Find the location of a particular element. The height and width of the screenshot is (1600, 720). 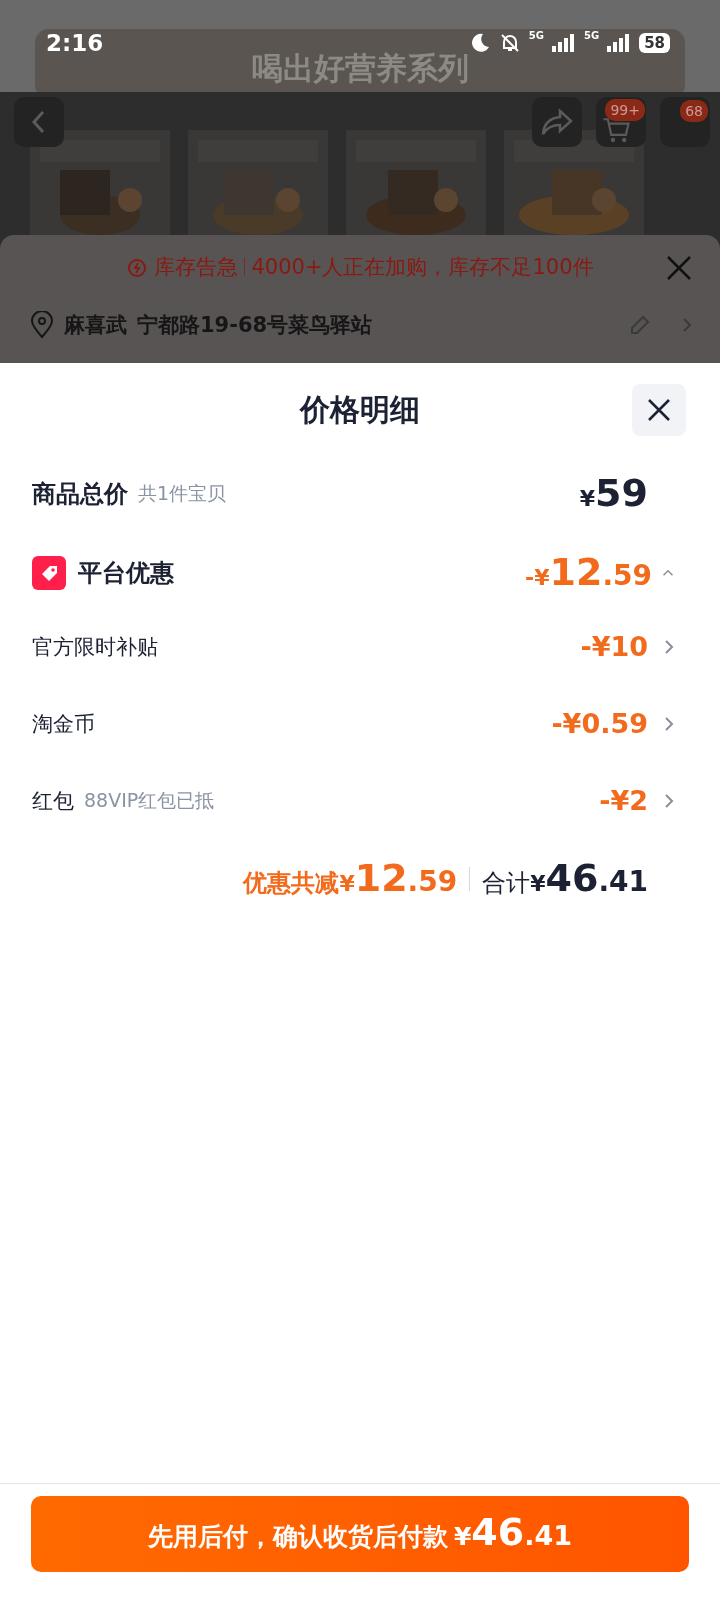

total-label: 商品总价 is located at coordinates (80, 494).